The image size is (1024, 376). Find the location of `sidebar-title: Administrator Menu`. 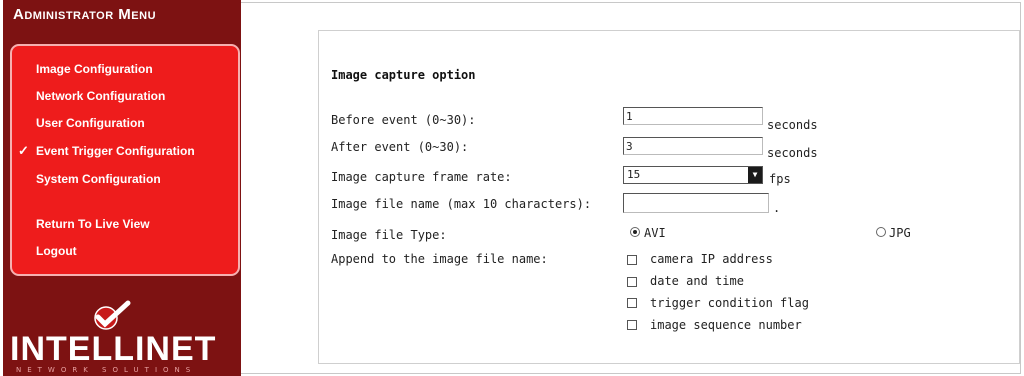

sidebar-title: Administrator Menu is located at coordinates (85, 14).